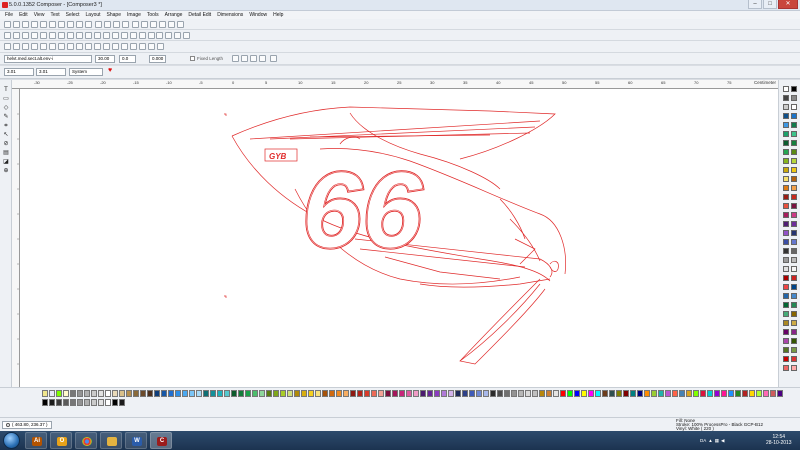 The height and width of the screenshot is (450, 800). What do you see at coordinates (722, 441) in the screenshot?
I see `volume-icon: ◀` at bounding box center [722, 441].